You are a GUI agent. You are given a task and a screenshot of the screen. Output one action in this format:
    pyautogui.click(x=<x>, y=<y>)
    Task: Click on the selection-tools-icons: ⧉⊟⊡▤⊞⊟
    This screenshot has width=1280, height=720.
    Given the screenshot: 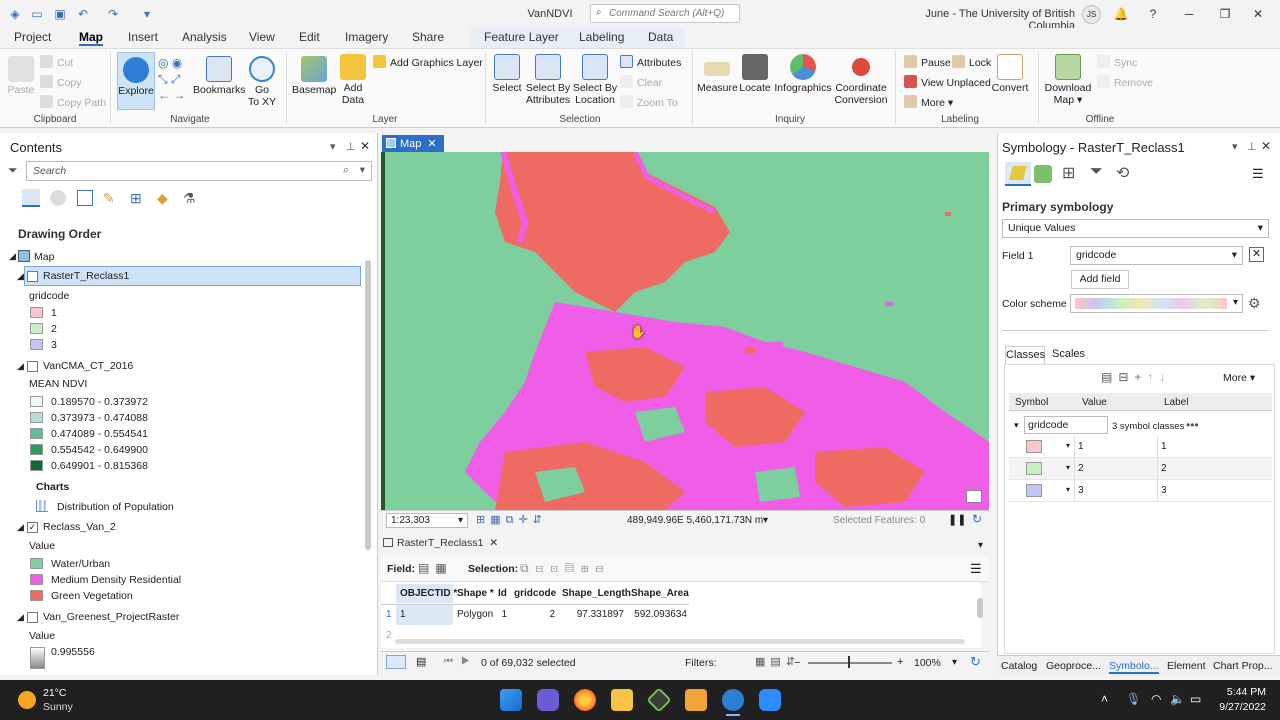 What is the action you would take?
    pyautogui.click(x=565, y=568)
    